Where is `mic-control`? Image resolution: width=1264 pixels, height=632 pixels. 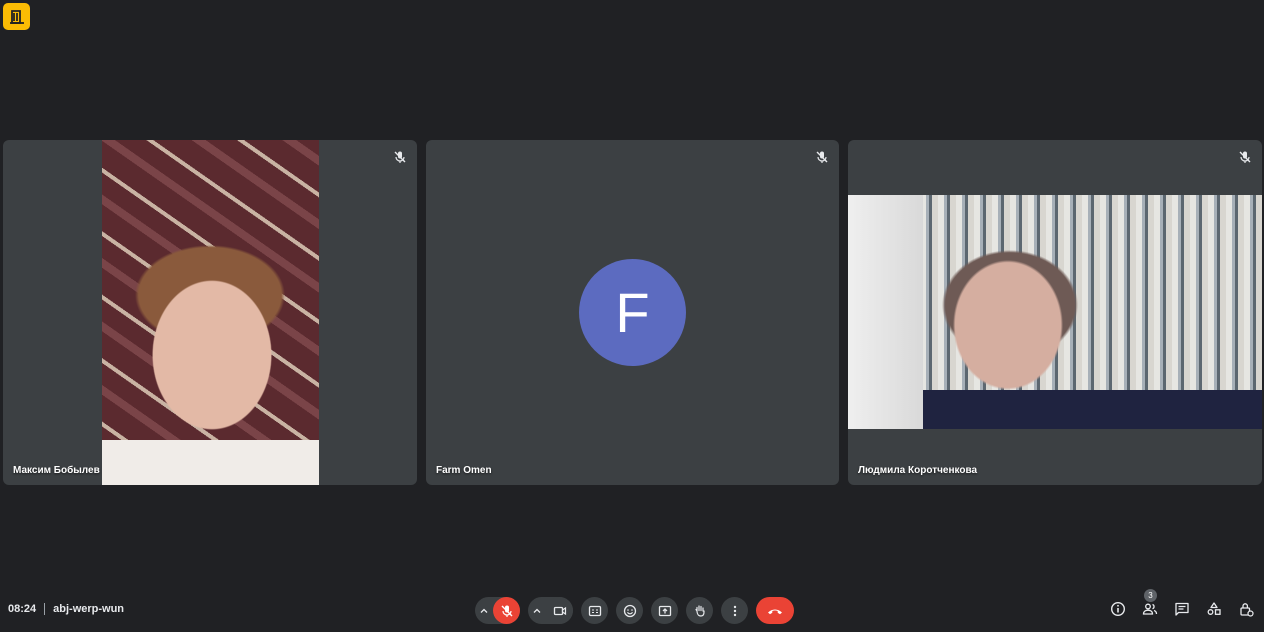 mic-control is located at coordinates (497, 610).